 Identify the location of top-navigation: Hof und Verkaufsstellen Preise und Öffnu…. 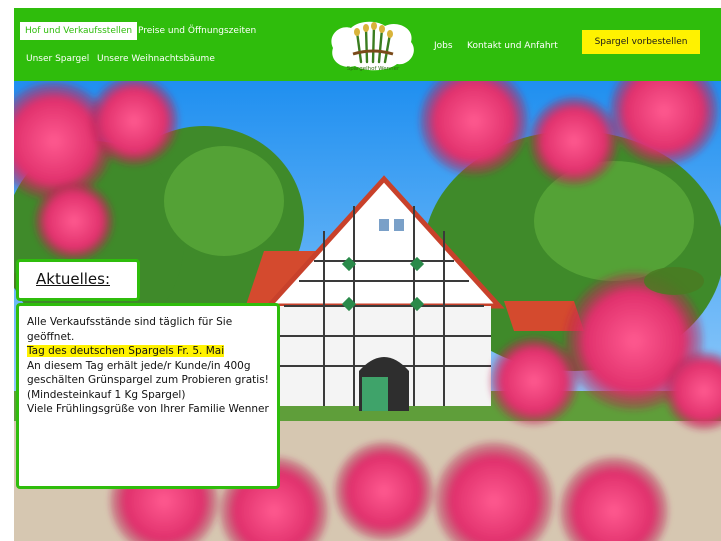
(367, 44).